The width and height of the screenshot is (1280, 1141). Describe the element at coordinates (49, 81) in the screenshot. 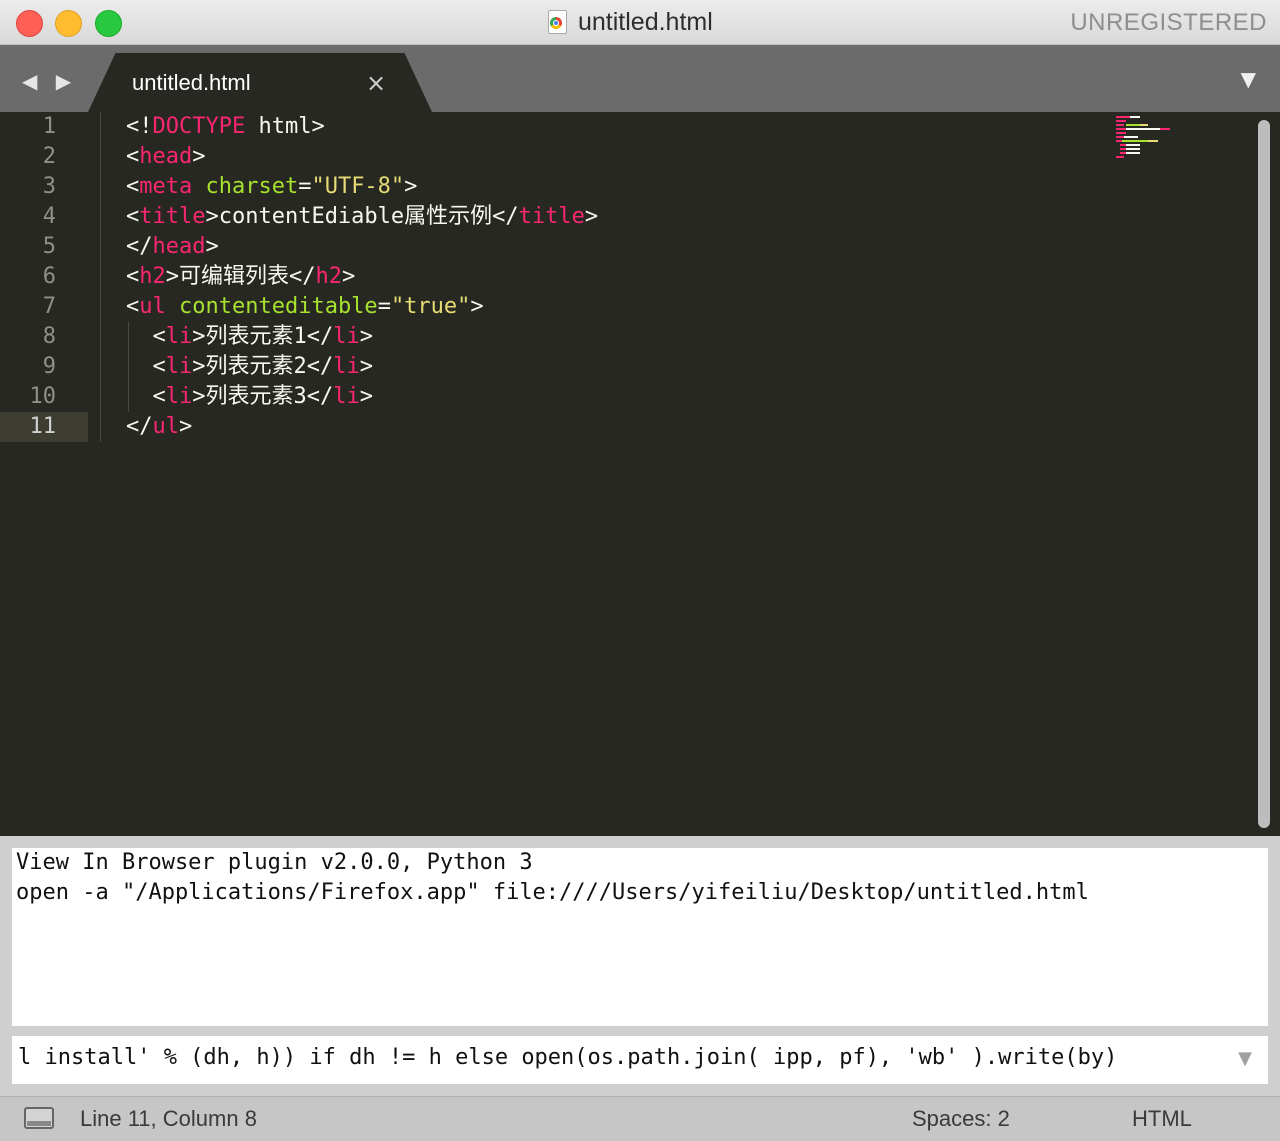

I see `tab-nav-arrows-icon: ◀ ▶` at that location.